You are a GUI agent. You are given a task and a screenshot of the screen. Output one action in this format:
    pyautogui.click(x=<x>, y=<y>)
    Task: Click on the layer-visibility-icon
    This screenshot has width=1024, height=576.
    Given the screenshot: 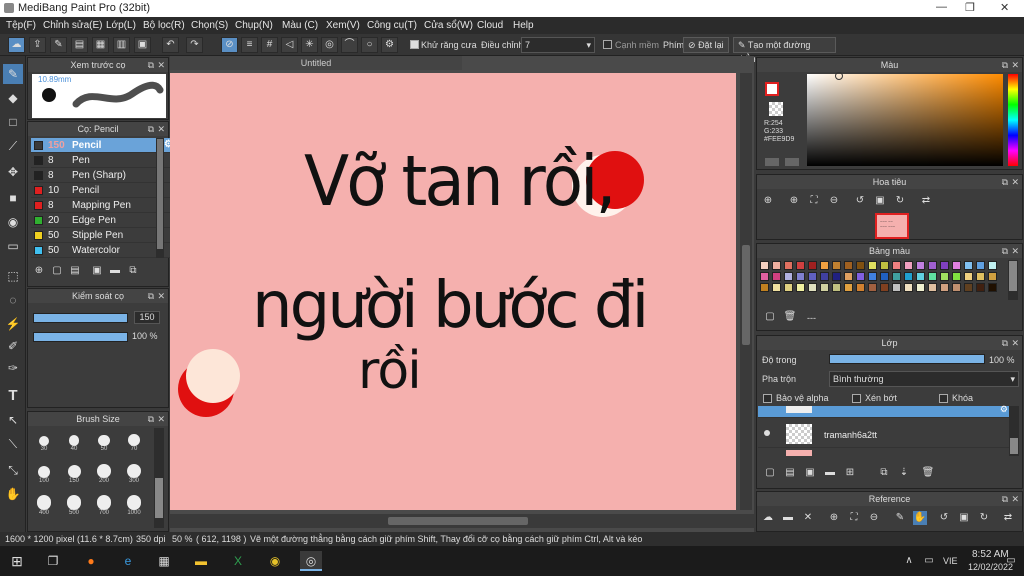 What is the action you would take?
    pyautogui.click(x=767, y=433)
    